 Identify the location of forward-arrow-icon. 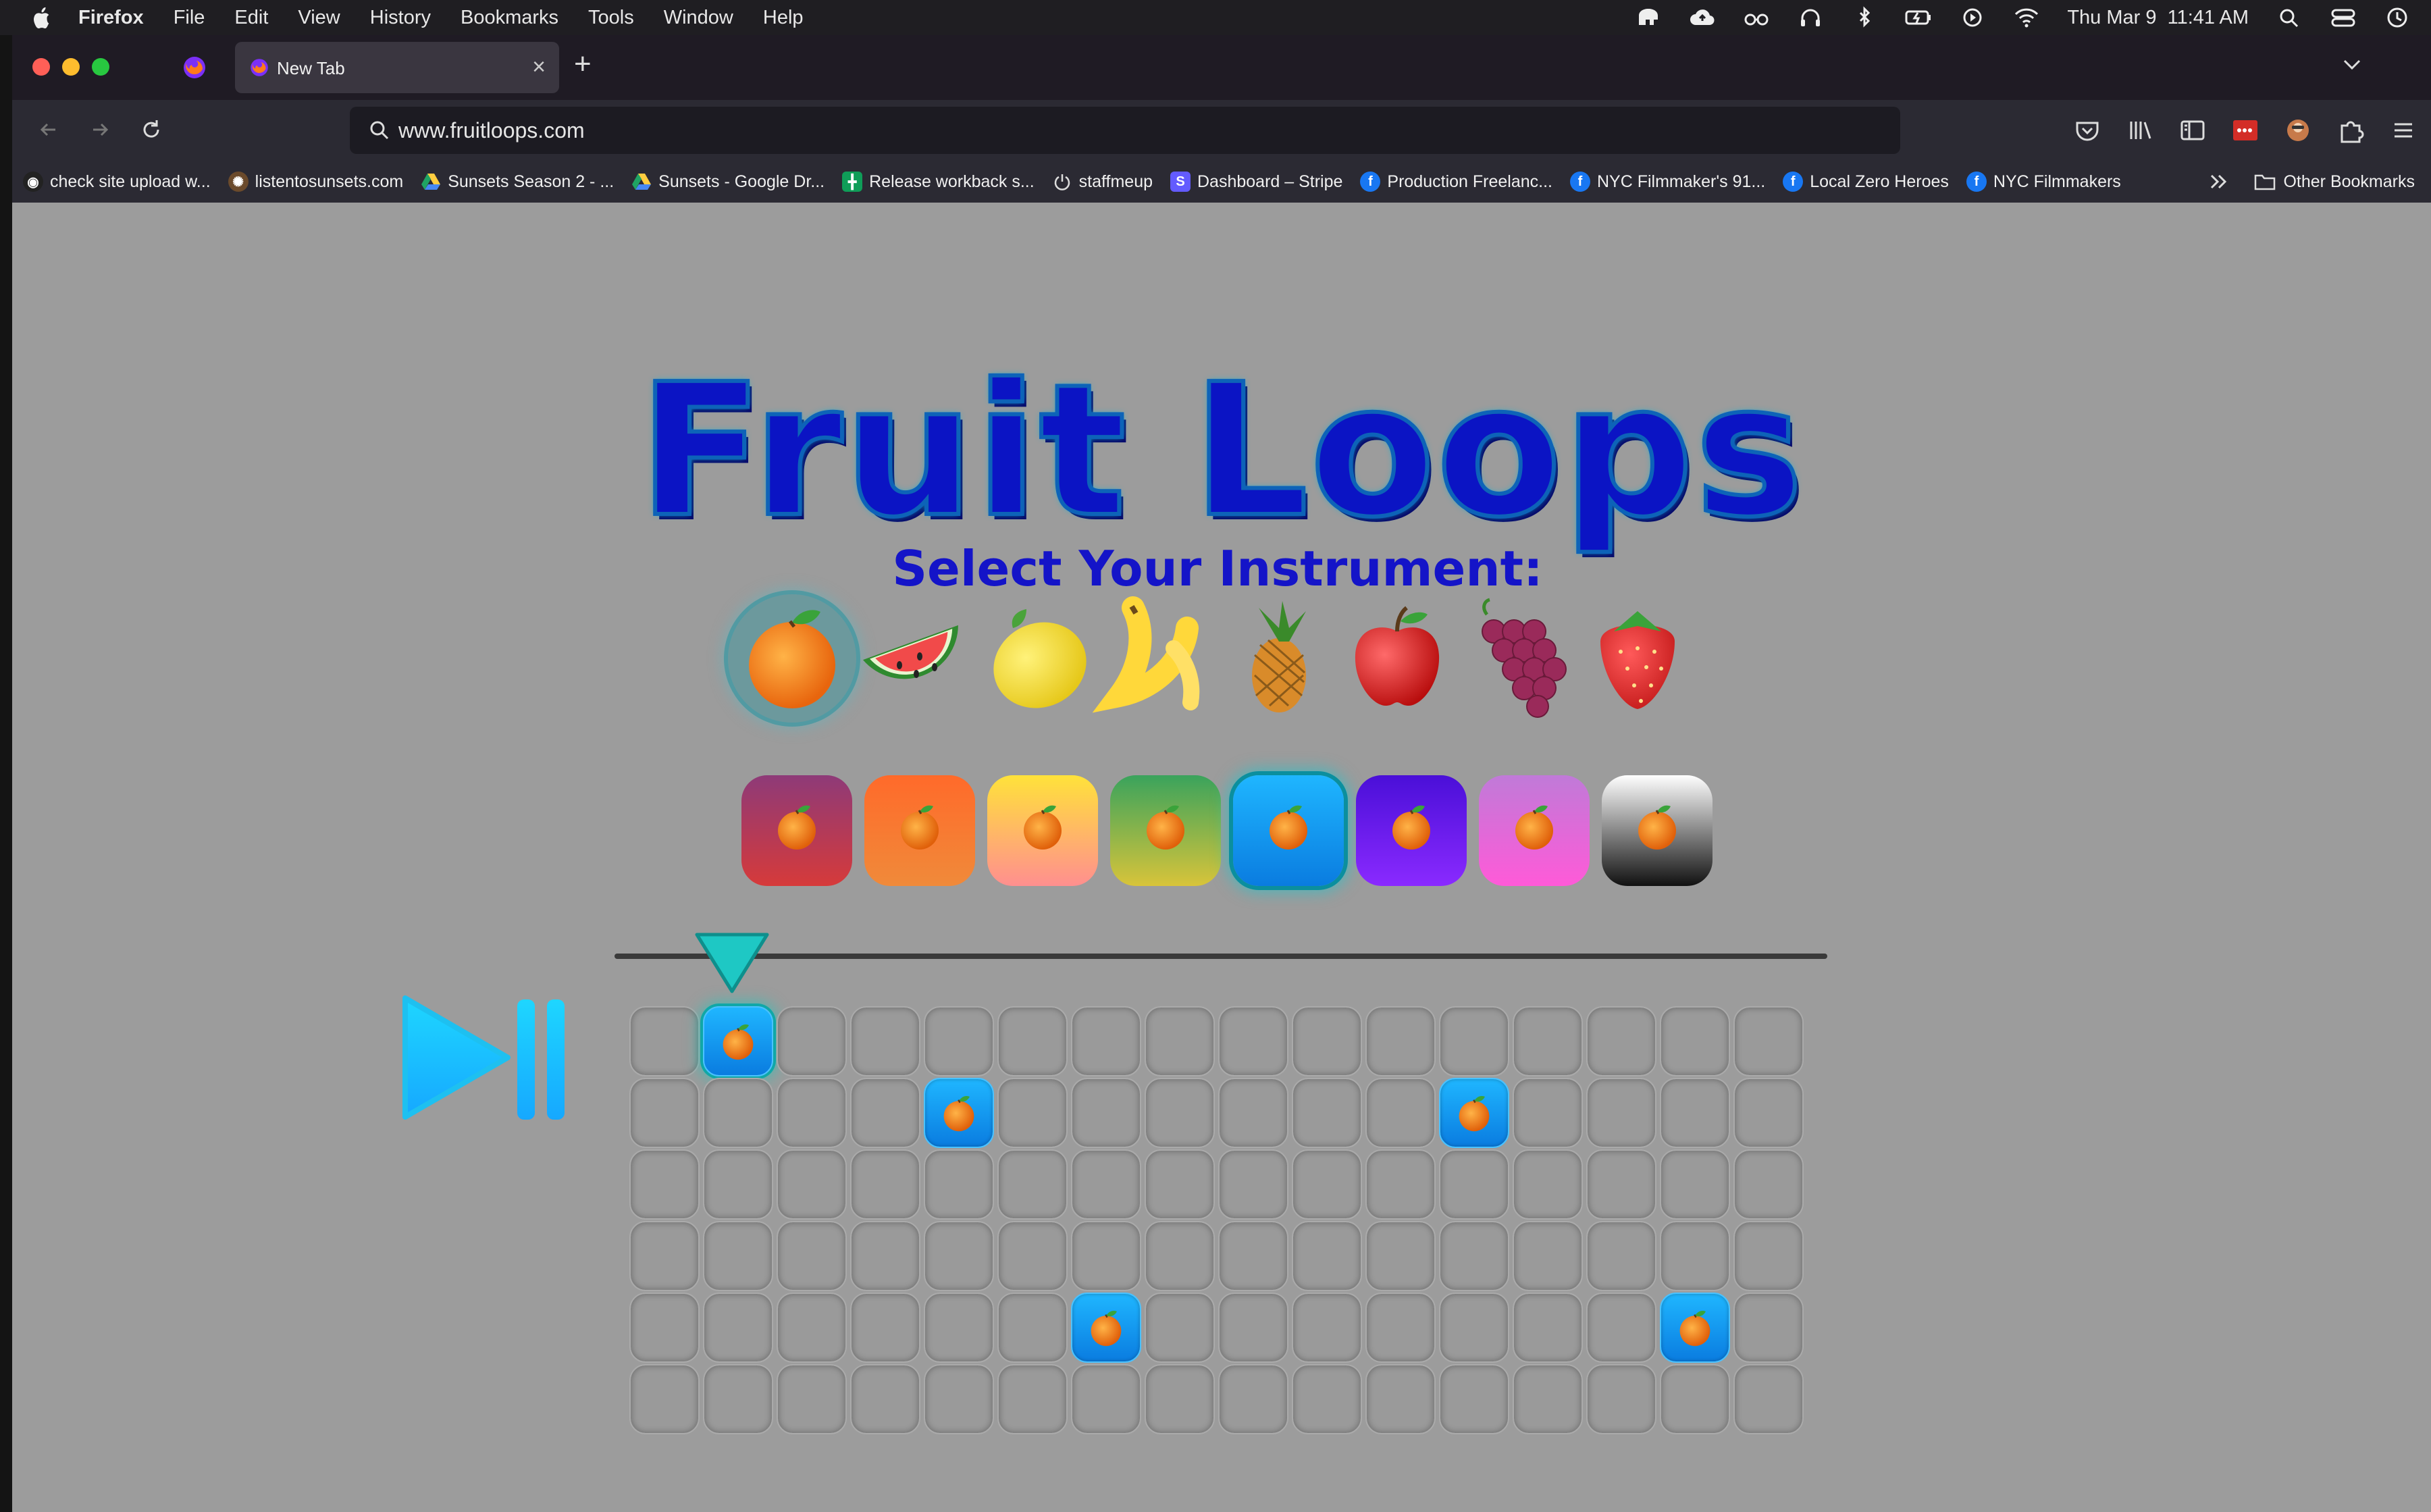
(99, 129).